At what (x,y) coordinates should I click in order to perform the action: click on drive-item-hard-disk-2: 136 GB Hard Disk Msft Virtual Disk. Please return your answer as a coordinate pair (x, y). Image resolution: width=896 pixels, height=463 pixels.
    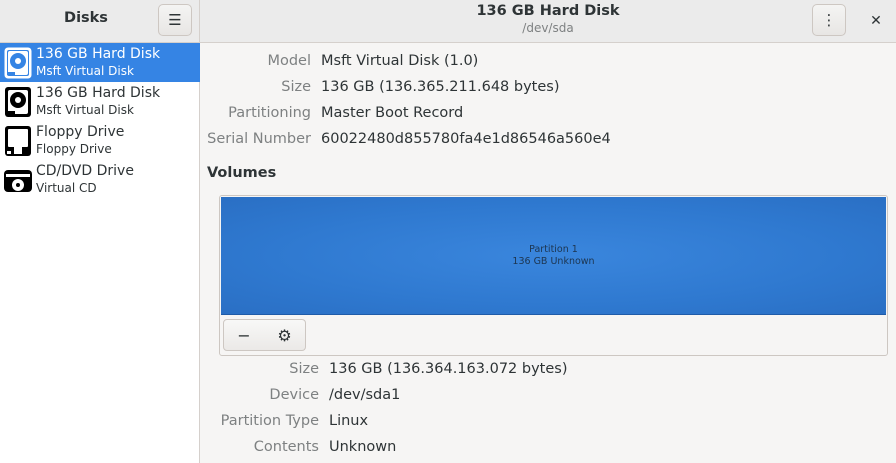
    Looking at the image, I should click on (100, 101).